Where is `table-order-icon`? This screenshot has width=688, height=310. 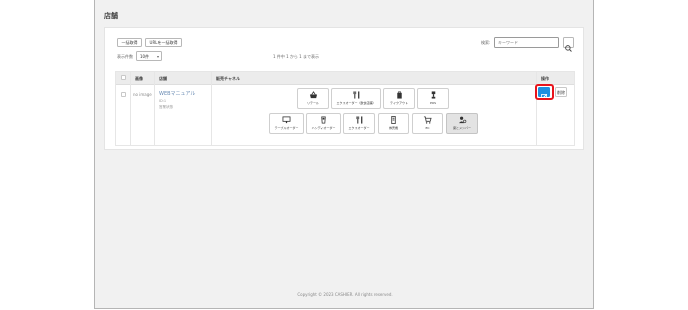 table-order-icon is located at coordinates (286, 121).